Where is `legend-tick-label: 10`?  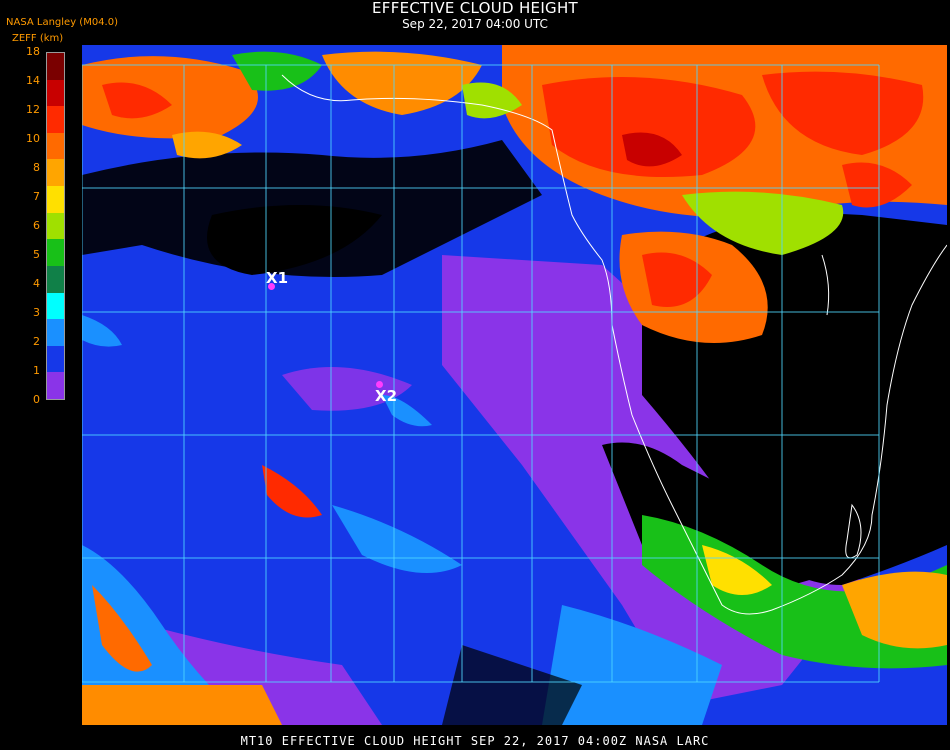 legend-tick-label: 10 is located at coordinates (33, 138).